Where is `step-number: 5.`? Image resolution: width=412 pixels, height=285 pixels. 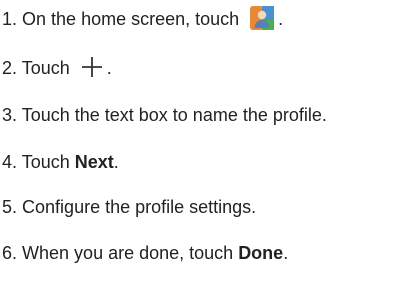
step-number: 5. is located at coordinates (10, 207).